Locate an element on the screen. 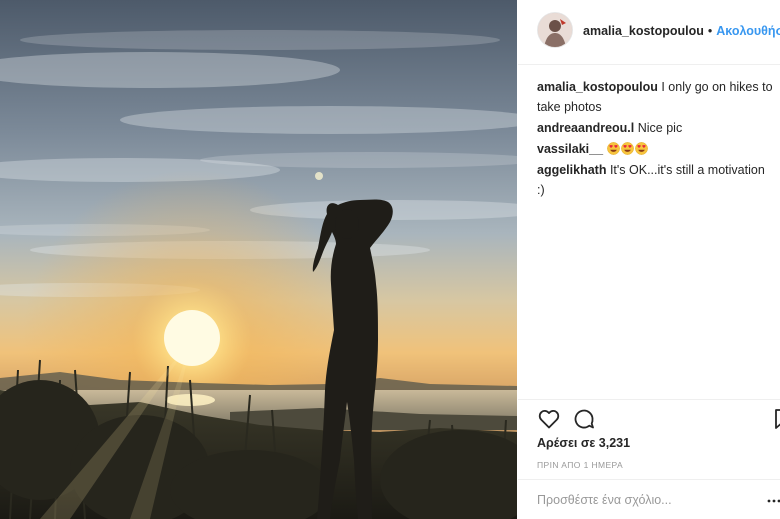  save-button is located at coordinates (775, 419).